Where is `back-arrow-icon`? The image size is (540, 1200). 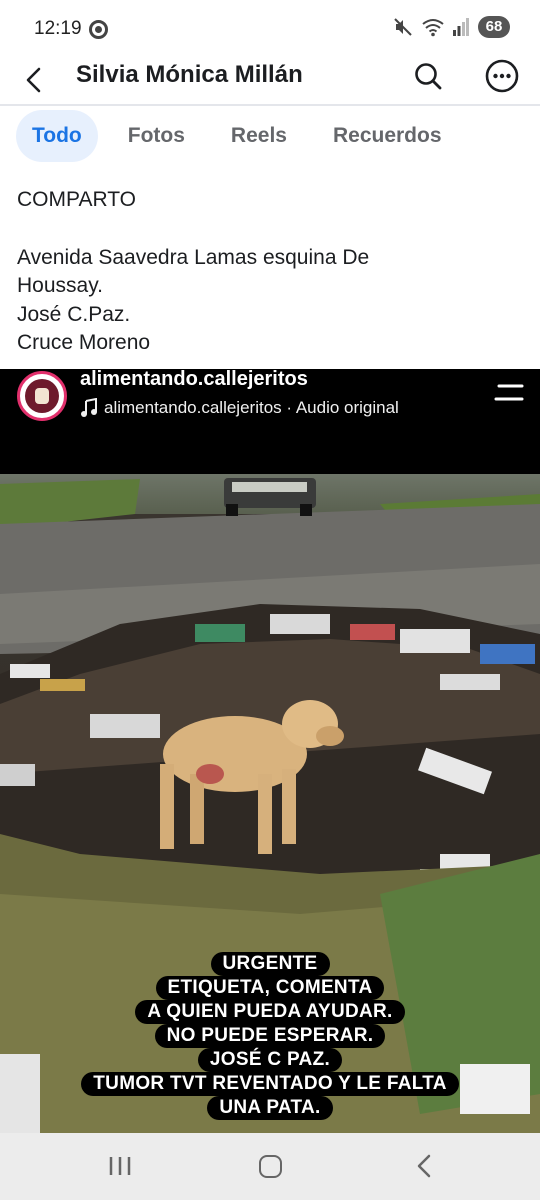
back-arrow-icon is located at coordinates (34, 80).